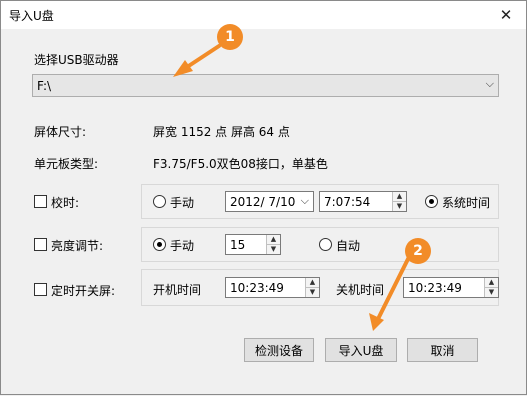 This screenshot has width=527, height=396. I want to click on timing-manual-label: 手动, so click(182, 203).